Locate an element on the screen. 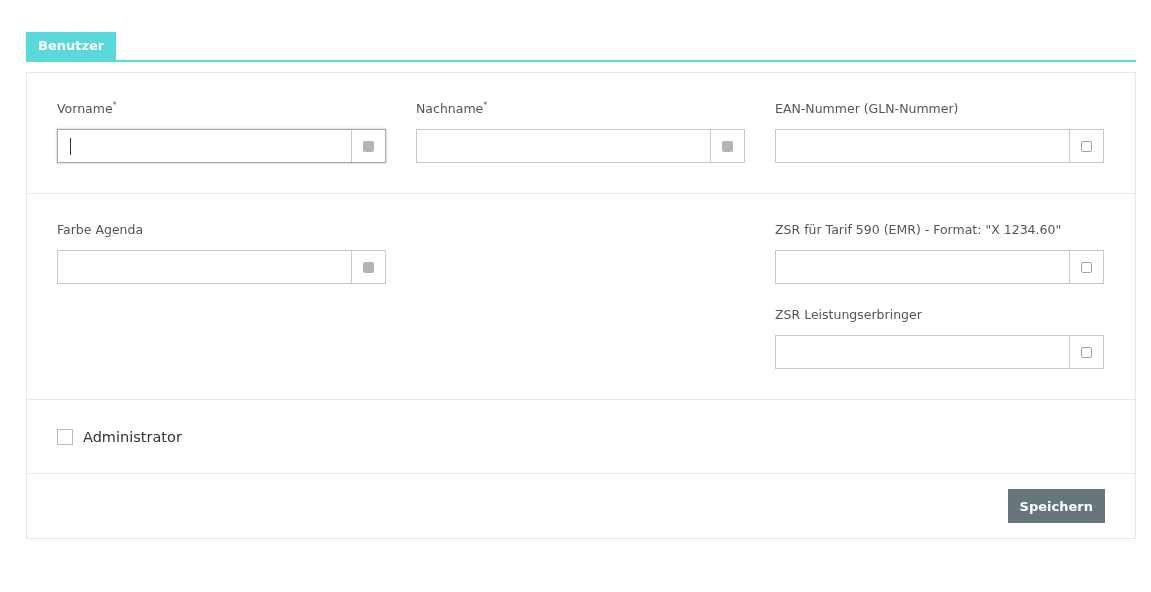 This screenshot has height=592, width=1151. field-label: Nachname$^{*}$ is located at coordinates (452, 109).